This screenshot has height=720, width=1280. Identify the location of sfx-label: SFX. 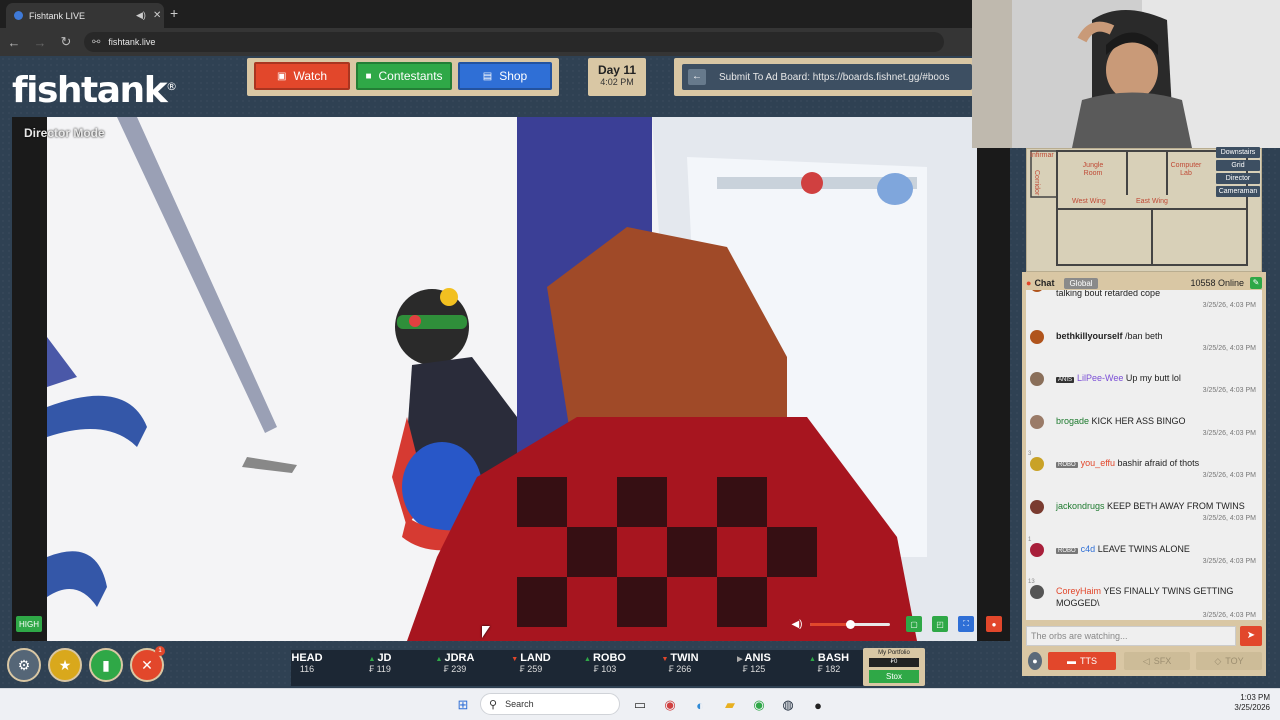
(1162, 661).